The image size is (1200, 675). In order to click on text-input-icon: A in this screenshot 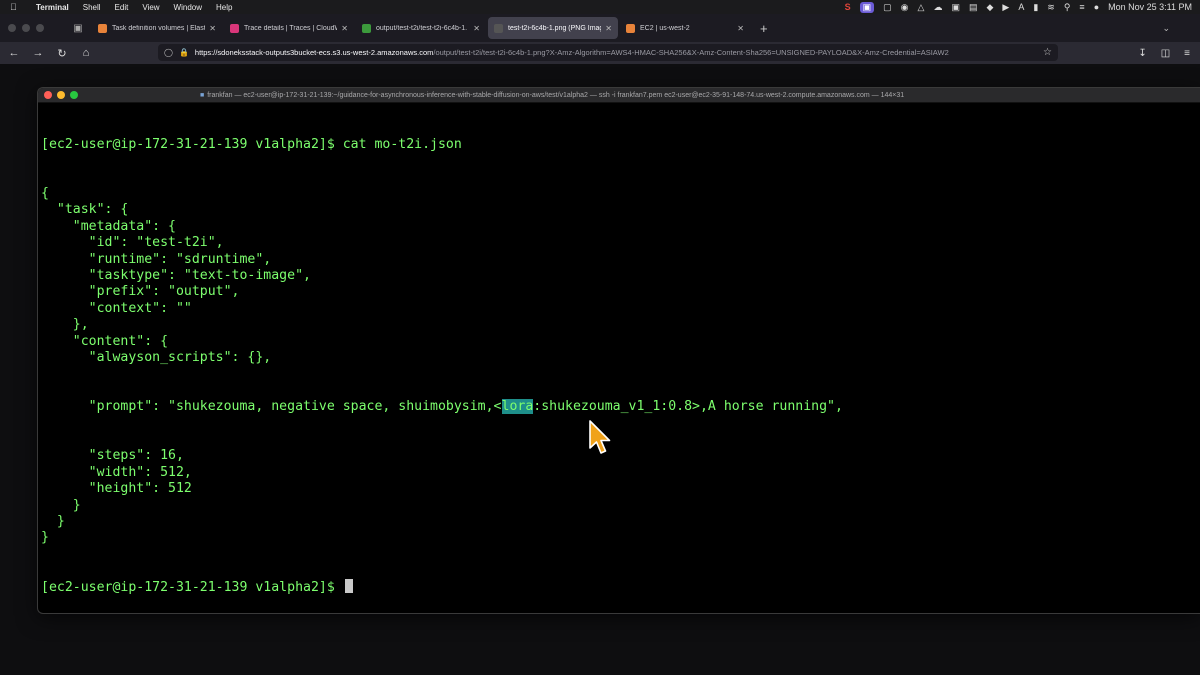, I will do `click(1021, 7)`.